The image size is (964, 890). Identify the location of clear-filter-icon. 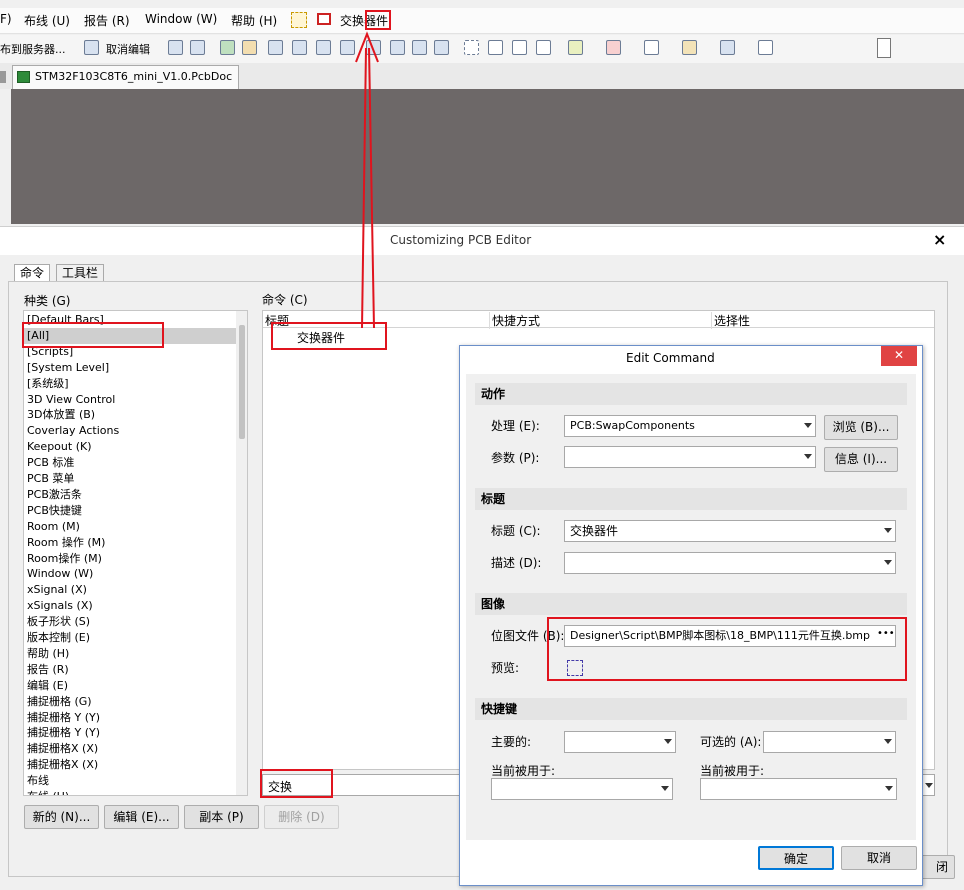
(543, 47).